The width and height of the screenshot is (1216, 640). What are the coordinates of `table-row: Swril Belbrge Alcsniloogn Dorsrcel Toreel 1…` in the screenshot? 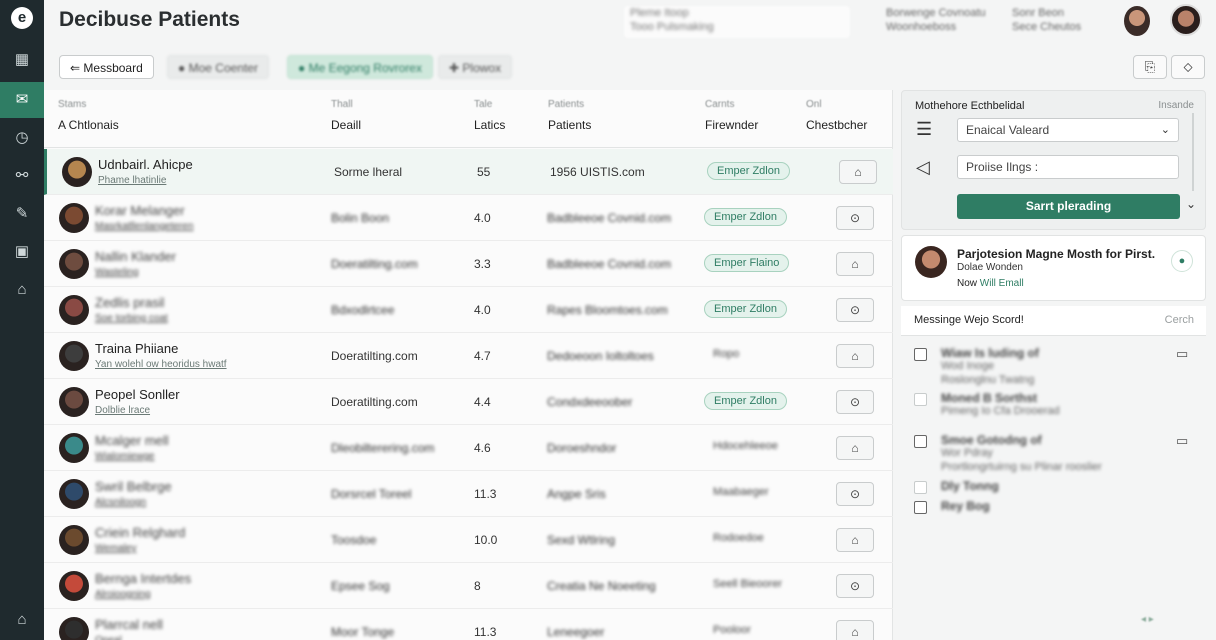 It's located at (468, 494).